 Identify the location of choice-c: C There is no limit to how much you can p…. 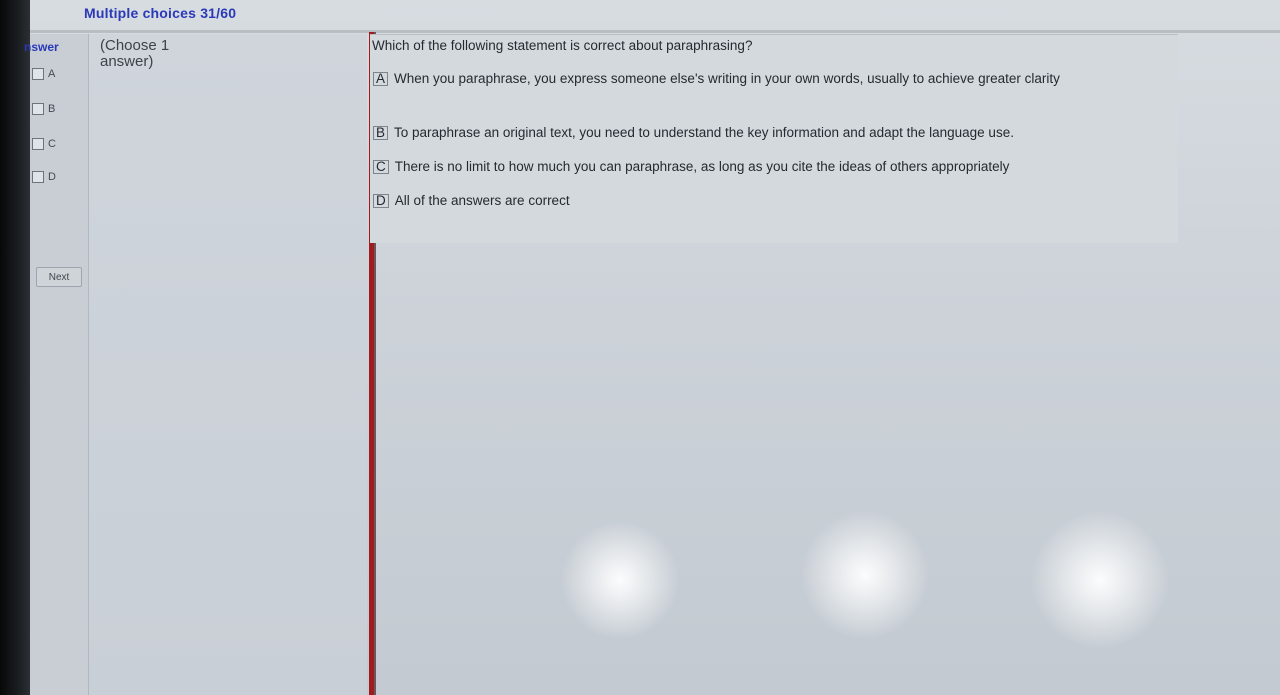
(763, 167).